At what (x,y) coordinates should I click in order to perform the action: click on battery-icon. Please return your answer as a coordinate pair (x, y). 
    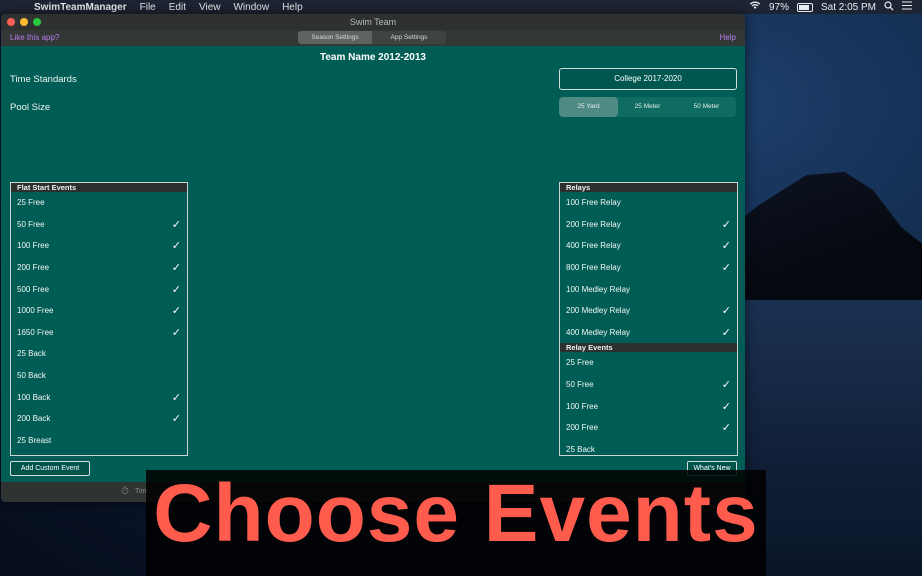
    Looking at the image, I should click on (804, 7).